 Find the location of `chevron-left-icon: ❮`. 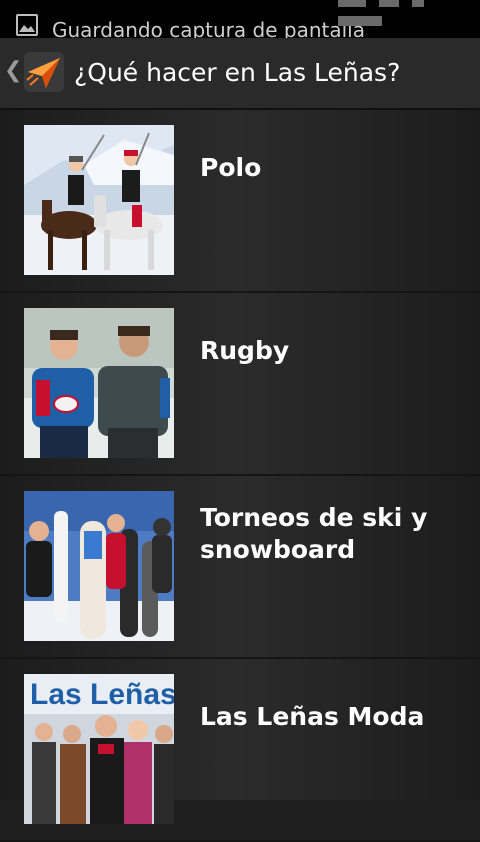

chevron-left-icon: ❮ is located at coordinates (13, 71).